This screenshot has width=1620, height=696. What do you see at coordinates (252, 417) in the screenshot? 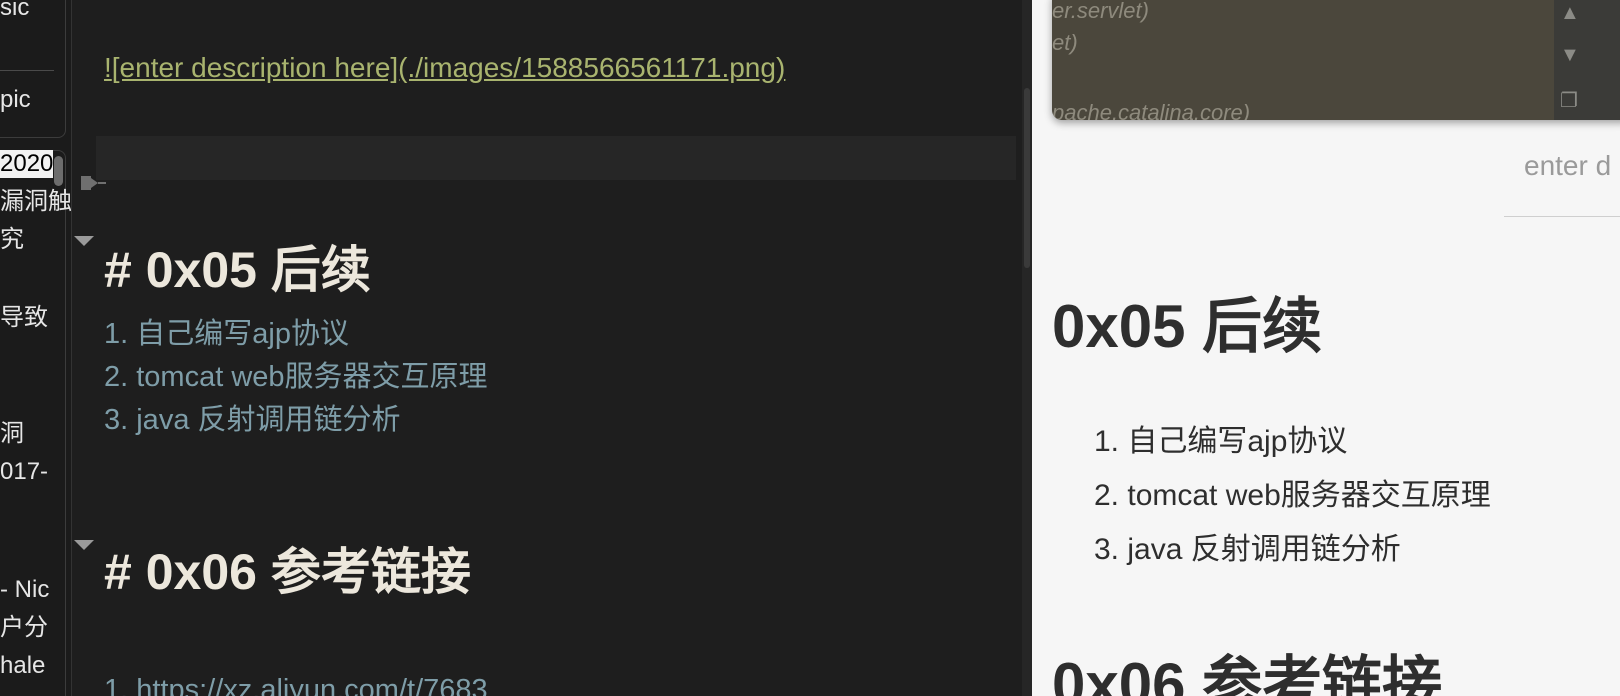
I see `list-item: 3. java 反射调用链分析` at bounding box center [252, 417].